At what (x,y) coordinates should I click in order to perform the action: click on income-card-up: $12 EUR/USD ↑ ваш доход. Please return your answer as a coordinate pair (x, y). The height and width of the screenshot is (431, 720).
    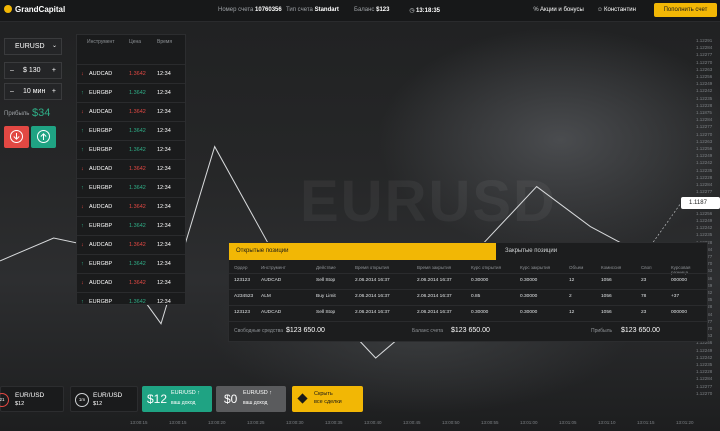
    Looking at the image, I should click on (177, 399).